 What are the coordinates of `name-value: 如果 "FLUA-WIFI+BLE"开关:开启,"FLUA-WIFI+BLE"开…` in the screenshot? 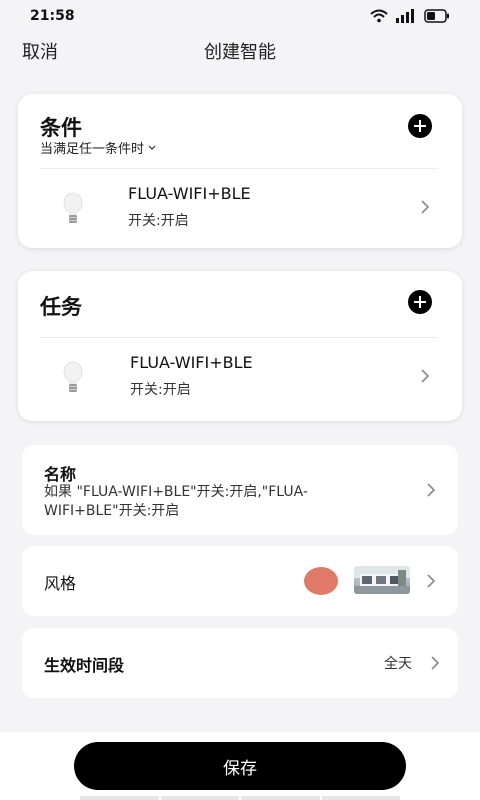 It's located at (176, 501).